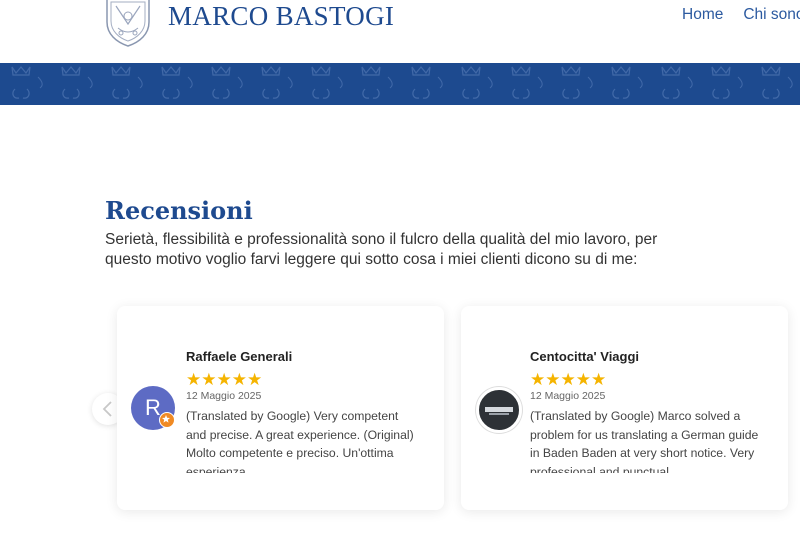  I want to click on section-title: Recensioni, so click(179, 210).